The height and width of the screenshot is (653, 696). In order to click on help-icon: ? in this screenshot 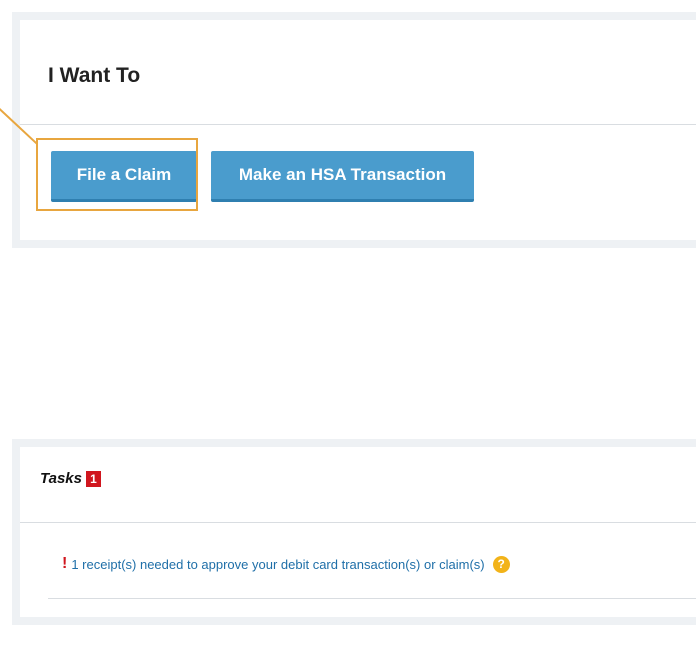, I will do `click(501, 564)`.